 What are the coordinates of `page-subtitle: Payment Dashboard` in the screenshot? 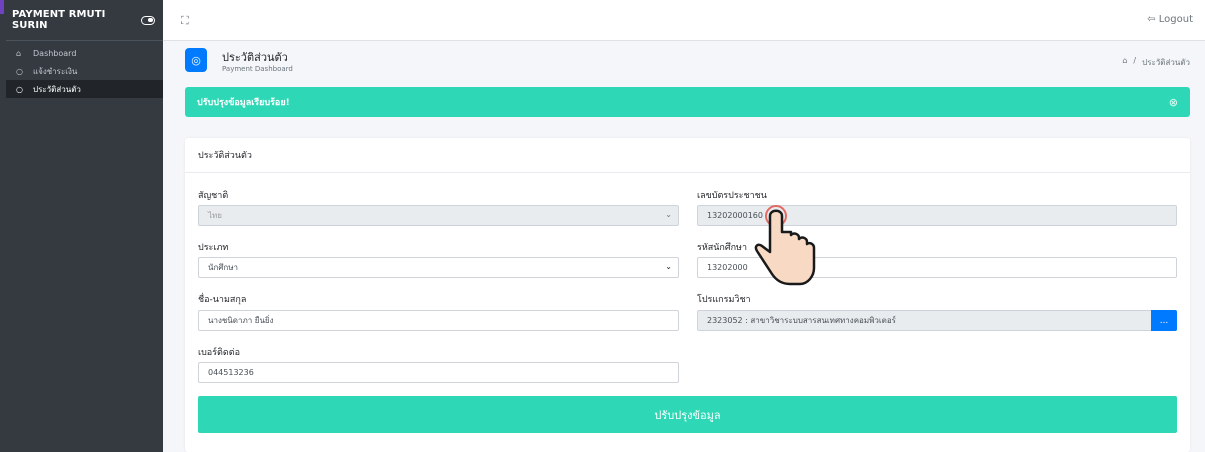 It's located at (257, 69).